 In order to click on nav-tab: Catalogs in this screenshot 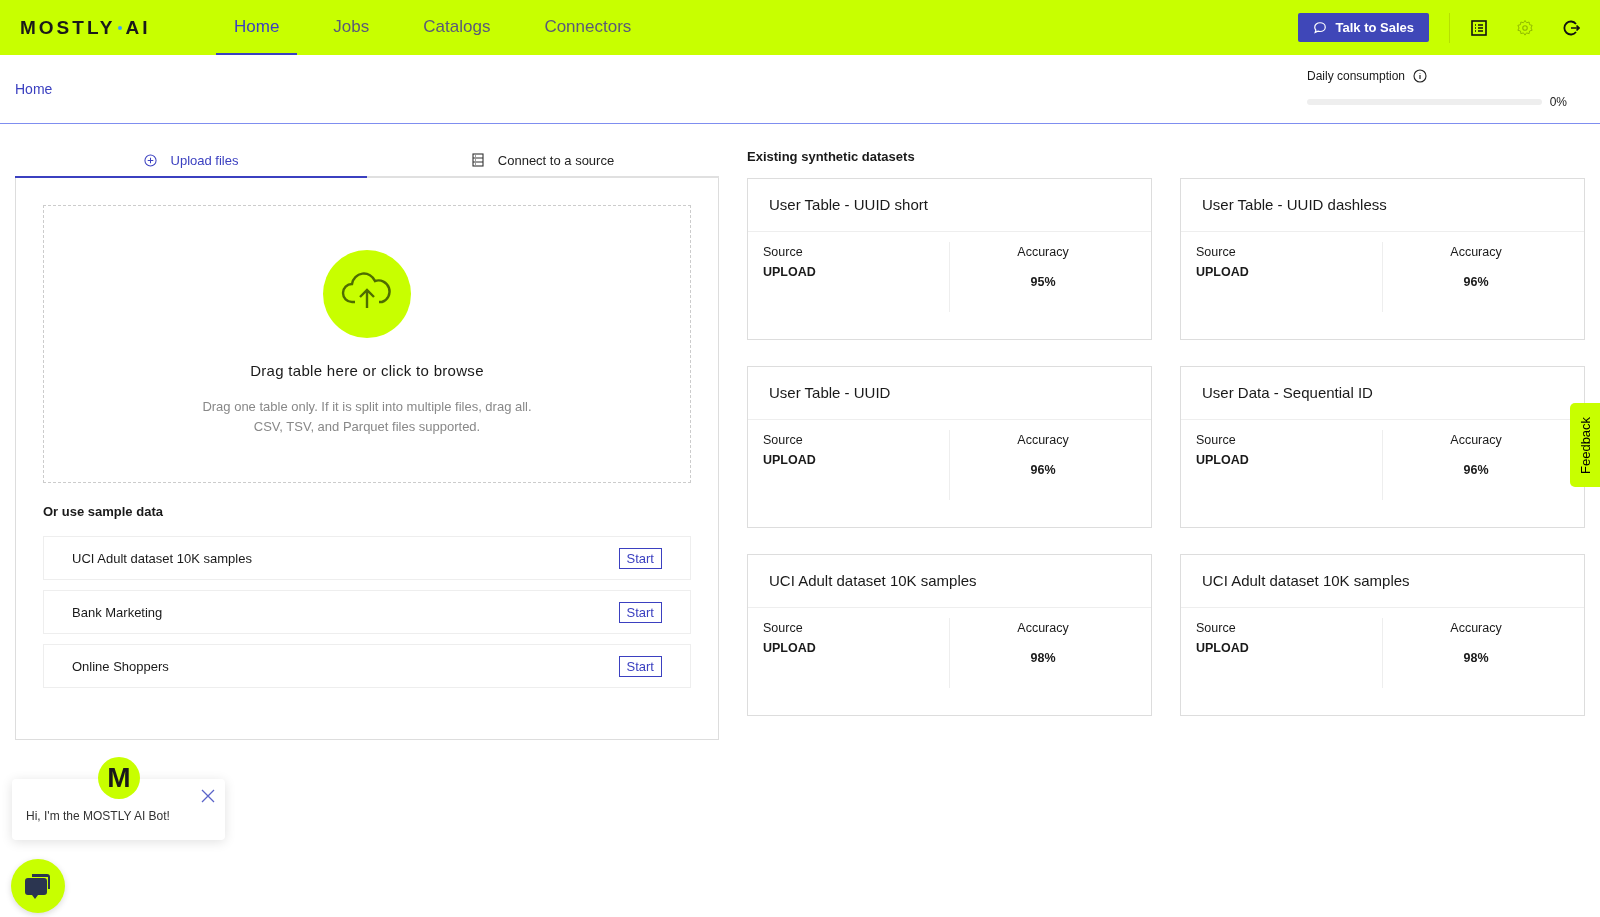, I will do `click(457, 27)`.